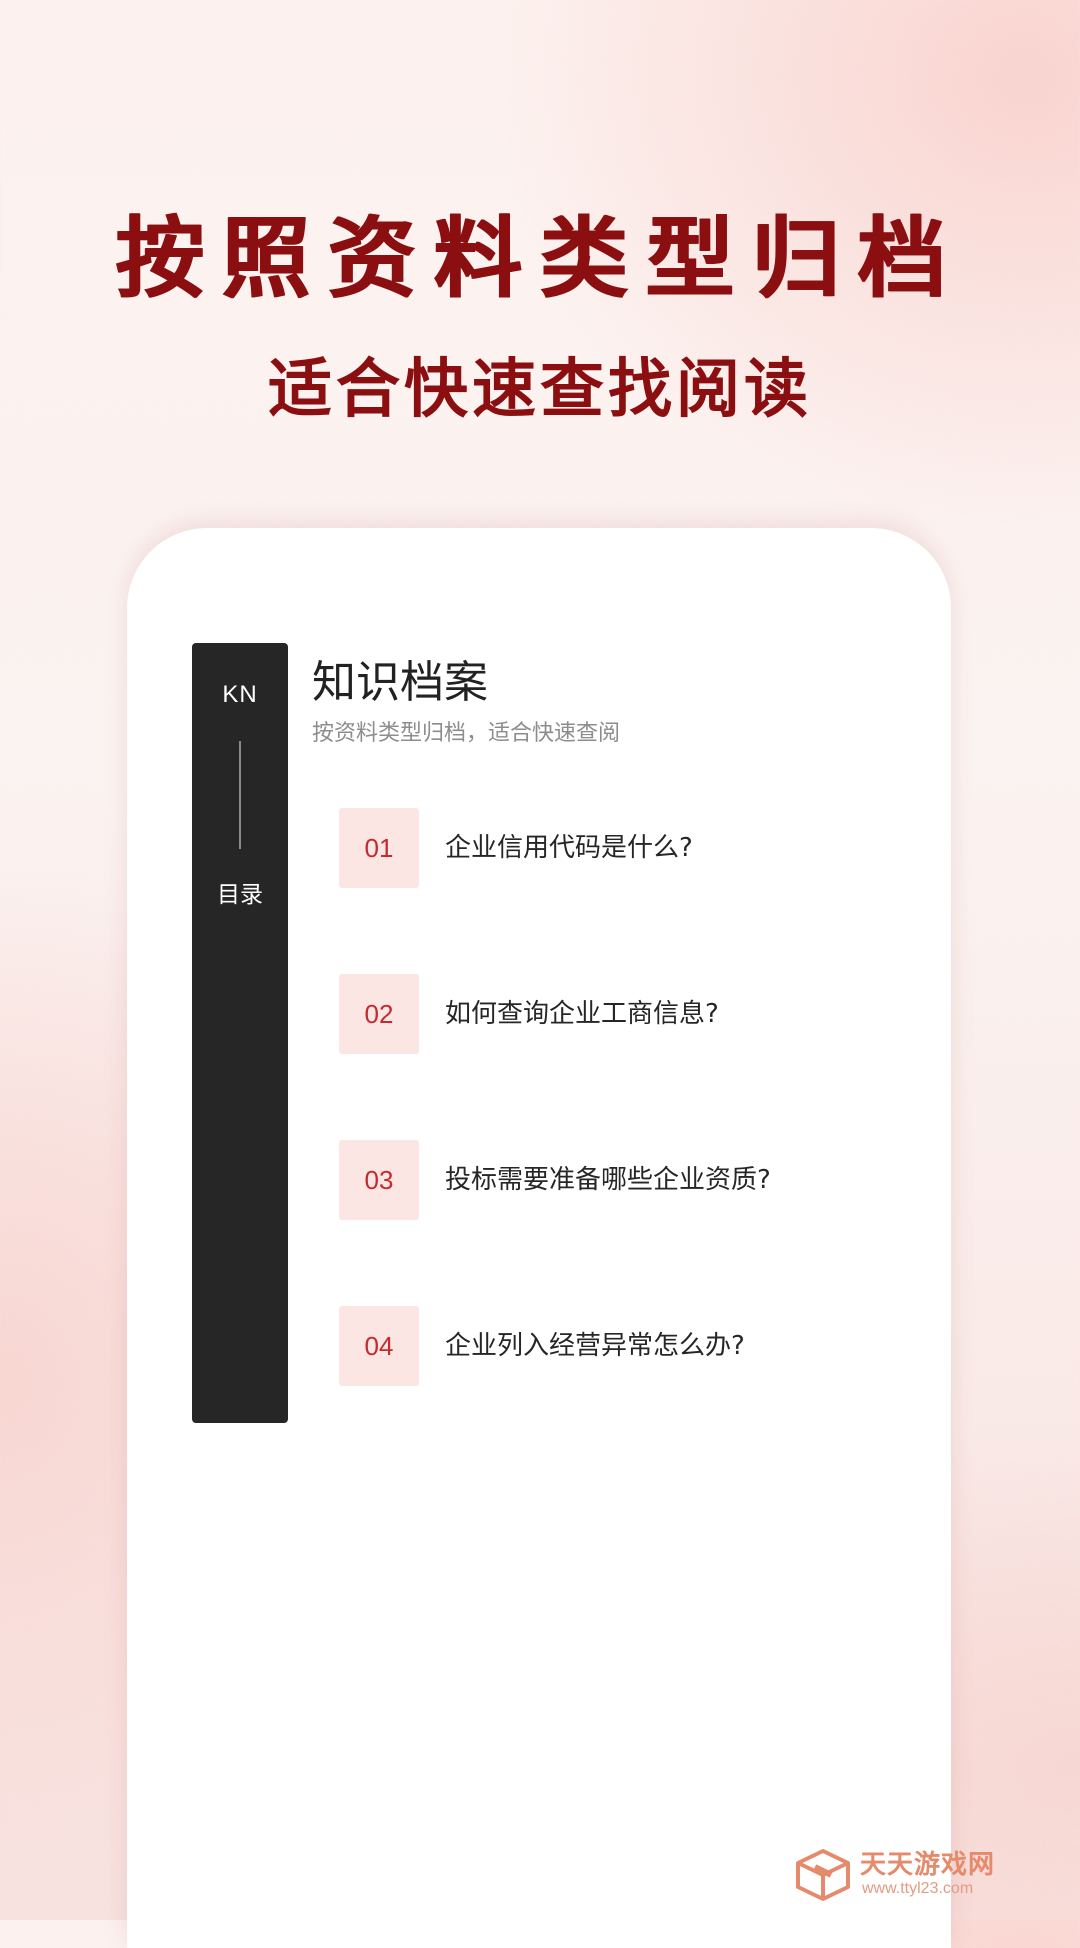 The width and height of the screenshot is (1080, 1948). I want to click on card-title: 知识档案, so click(400, 682).